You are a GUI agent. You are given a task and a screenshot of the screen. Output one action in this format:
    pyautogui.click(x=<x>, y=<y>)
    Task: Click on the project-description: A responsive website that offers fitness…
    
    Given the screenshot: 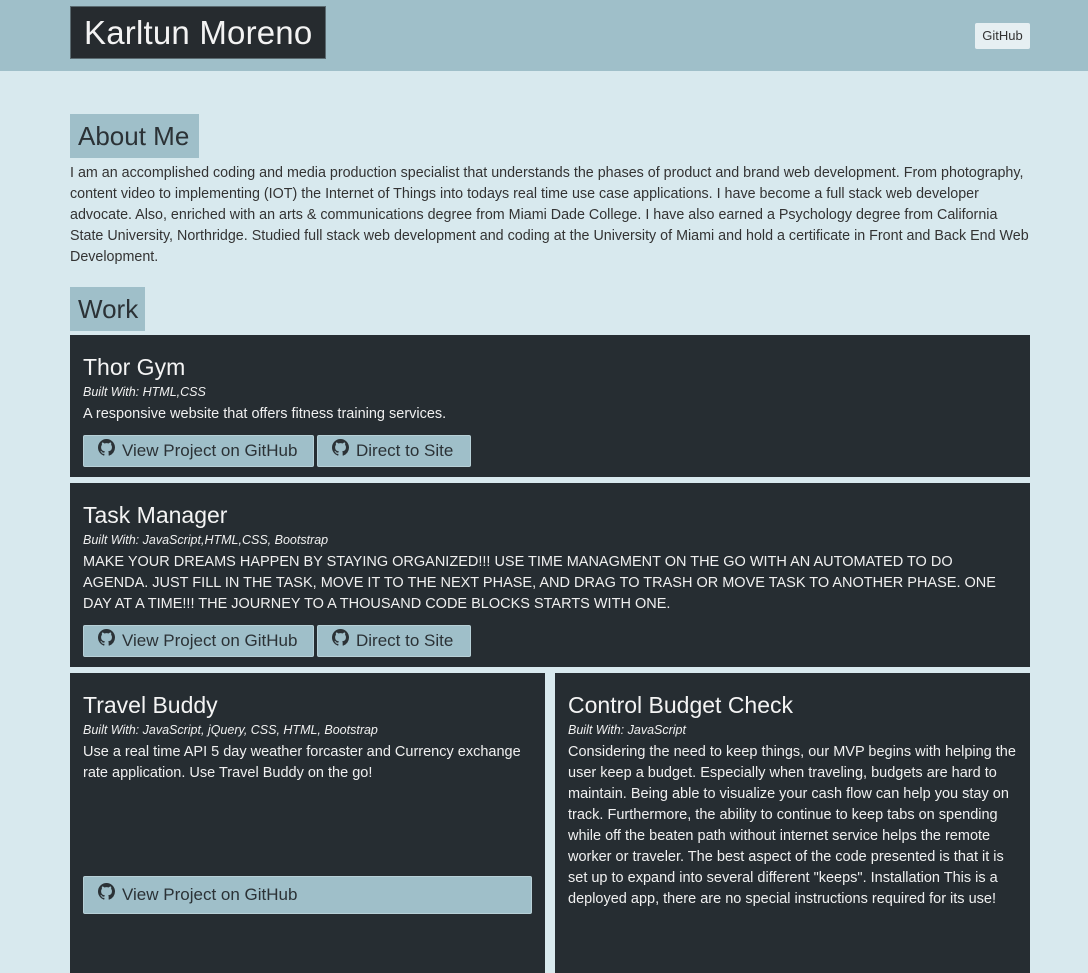 What is the action you would take?
    pyautogui.click(x=265, y=414)
    